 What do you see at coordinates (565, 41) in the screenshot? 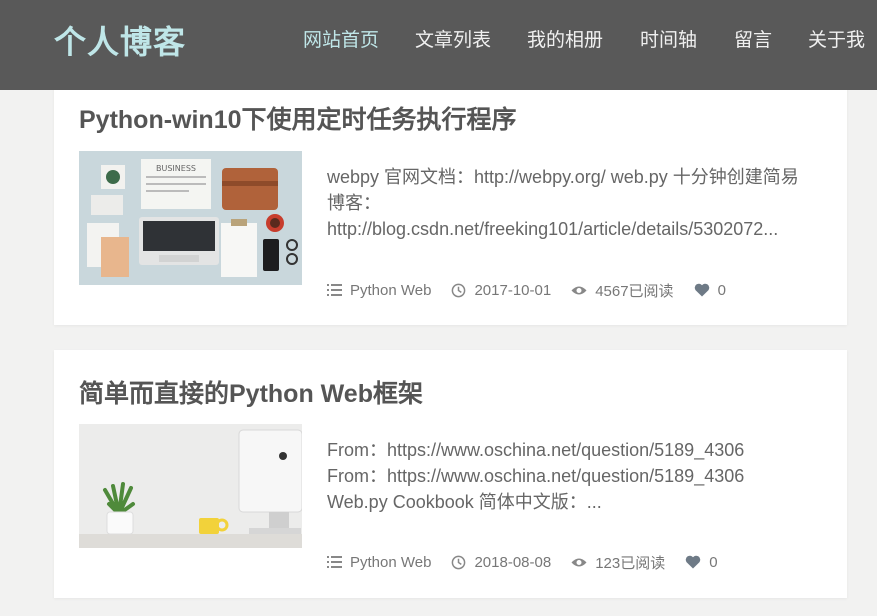
I see `nav-album: 我的相册` at bounding box center [565, 41].